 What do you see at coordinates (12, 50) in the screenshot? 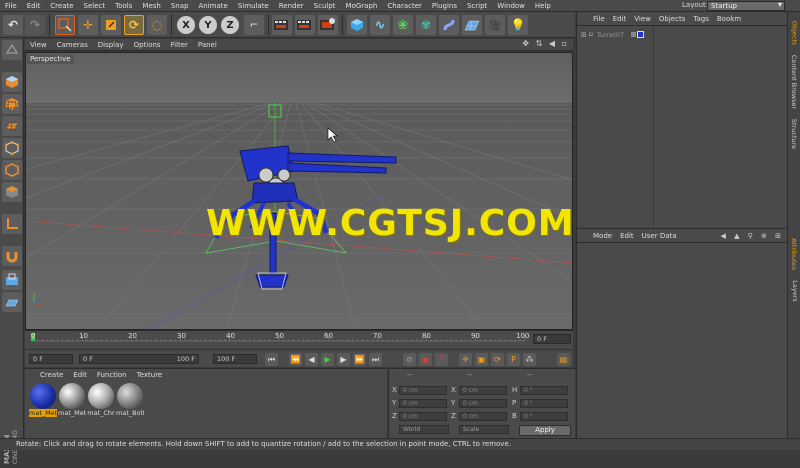
I see `make-editable-icon` at bounding box center [12, 50].